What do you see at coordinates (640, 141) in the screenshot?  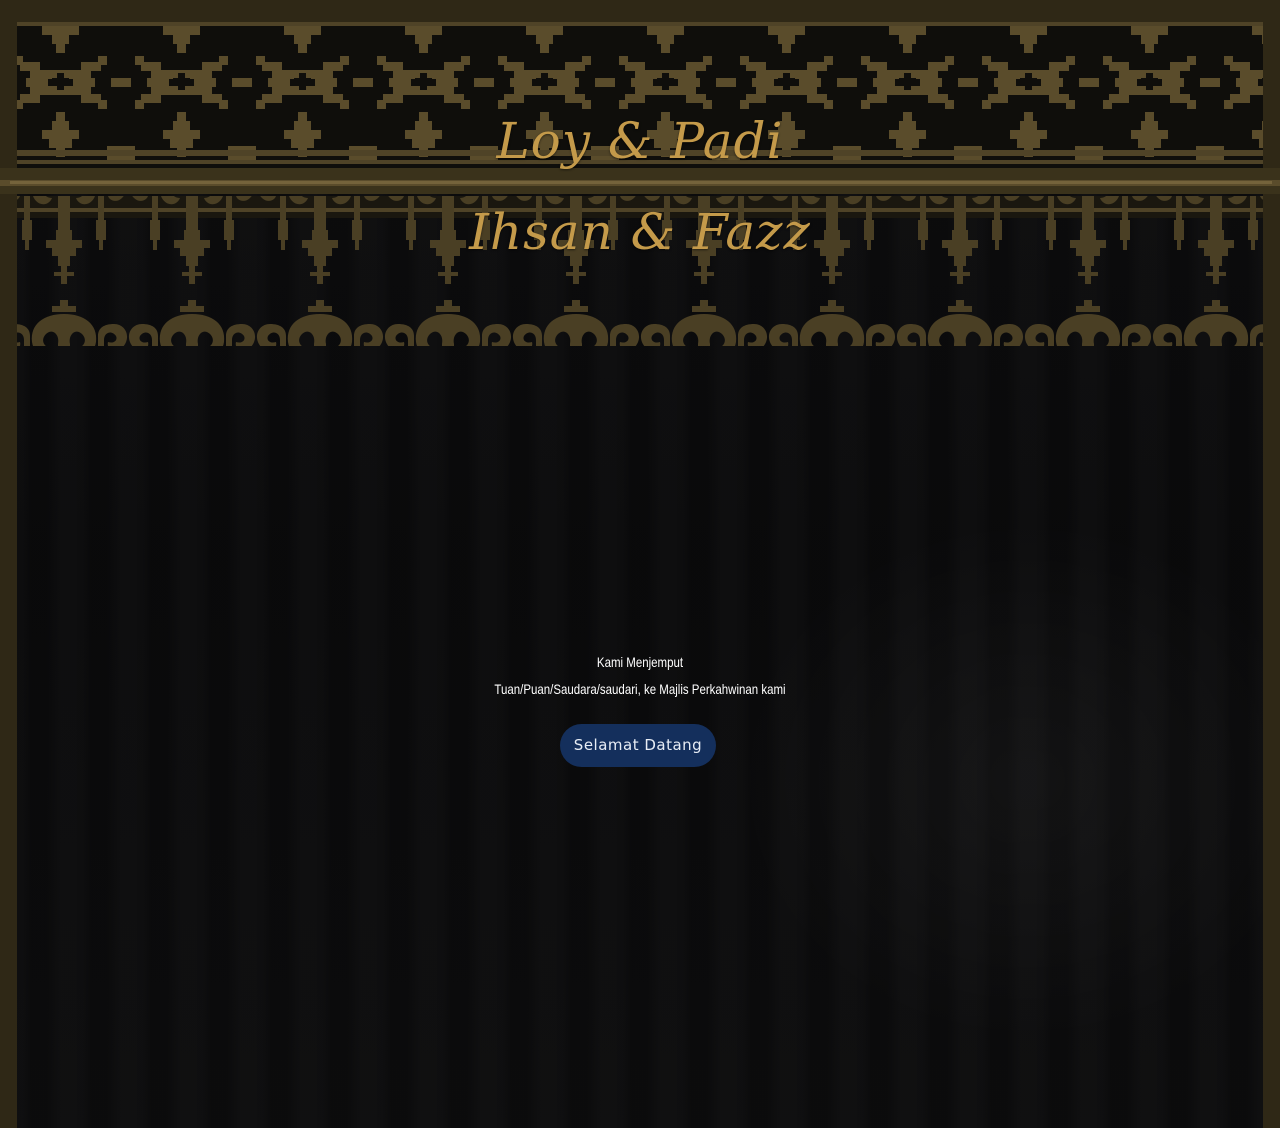 I see `couple-names-primary: Loy & Padi` at bounding box center [640, 141].